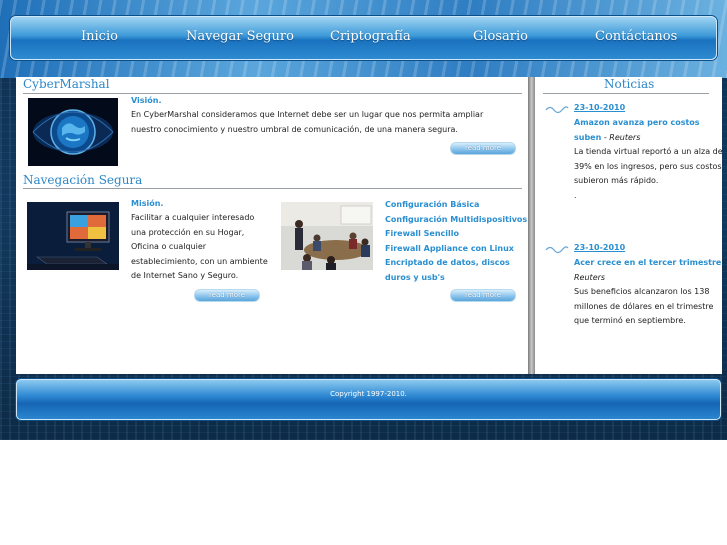 The image size is (727, 545). Describe the element at coordinates (456, 220) in the screenshot. I see `link-configuracion-multidispositivos: Configuración Multidispositivos` at that location.